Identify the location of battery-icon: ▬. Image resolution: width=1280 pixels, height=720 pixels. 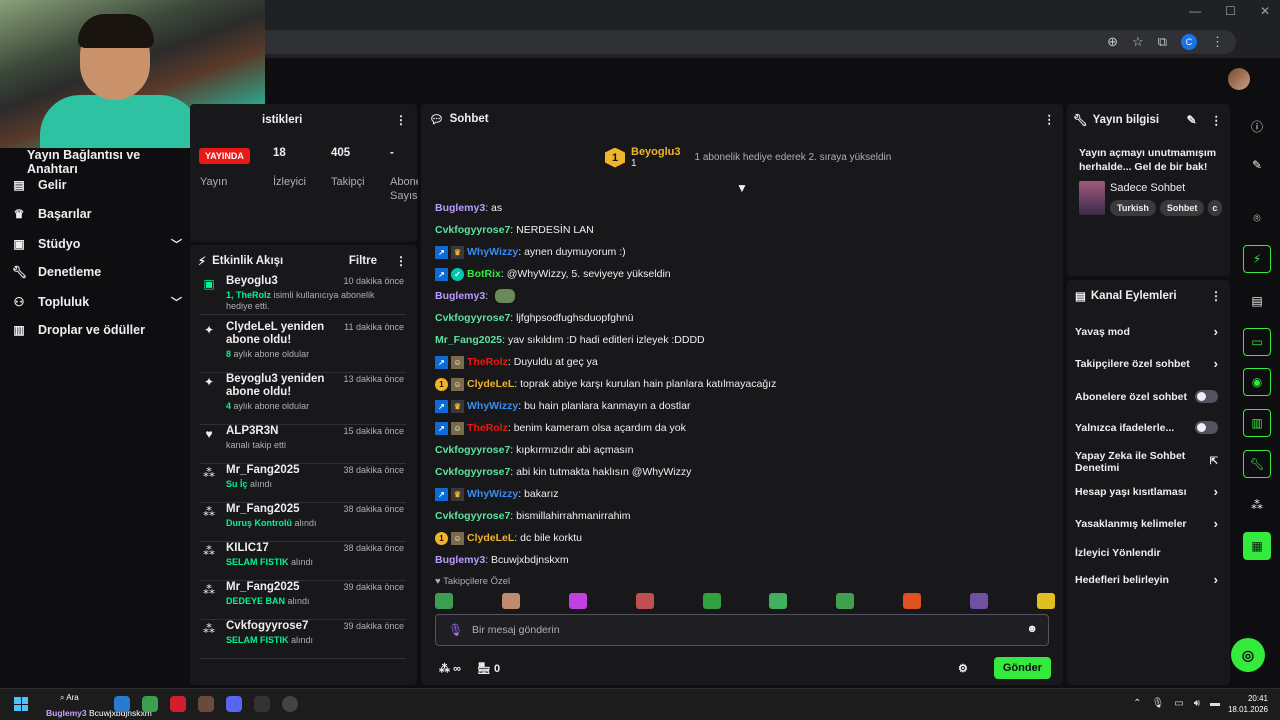
(1215, 703).